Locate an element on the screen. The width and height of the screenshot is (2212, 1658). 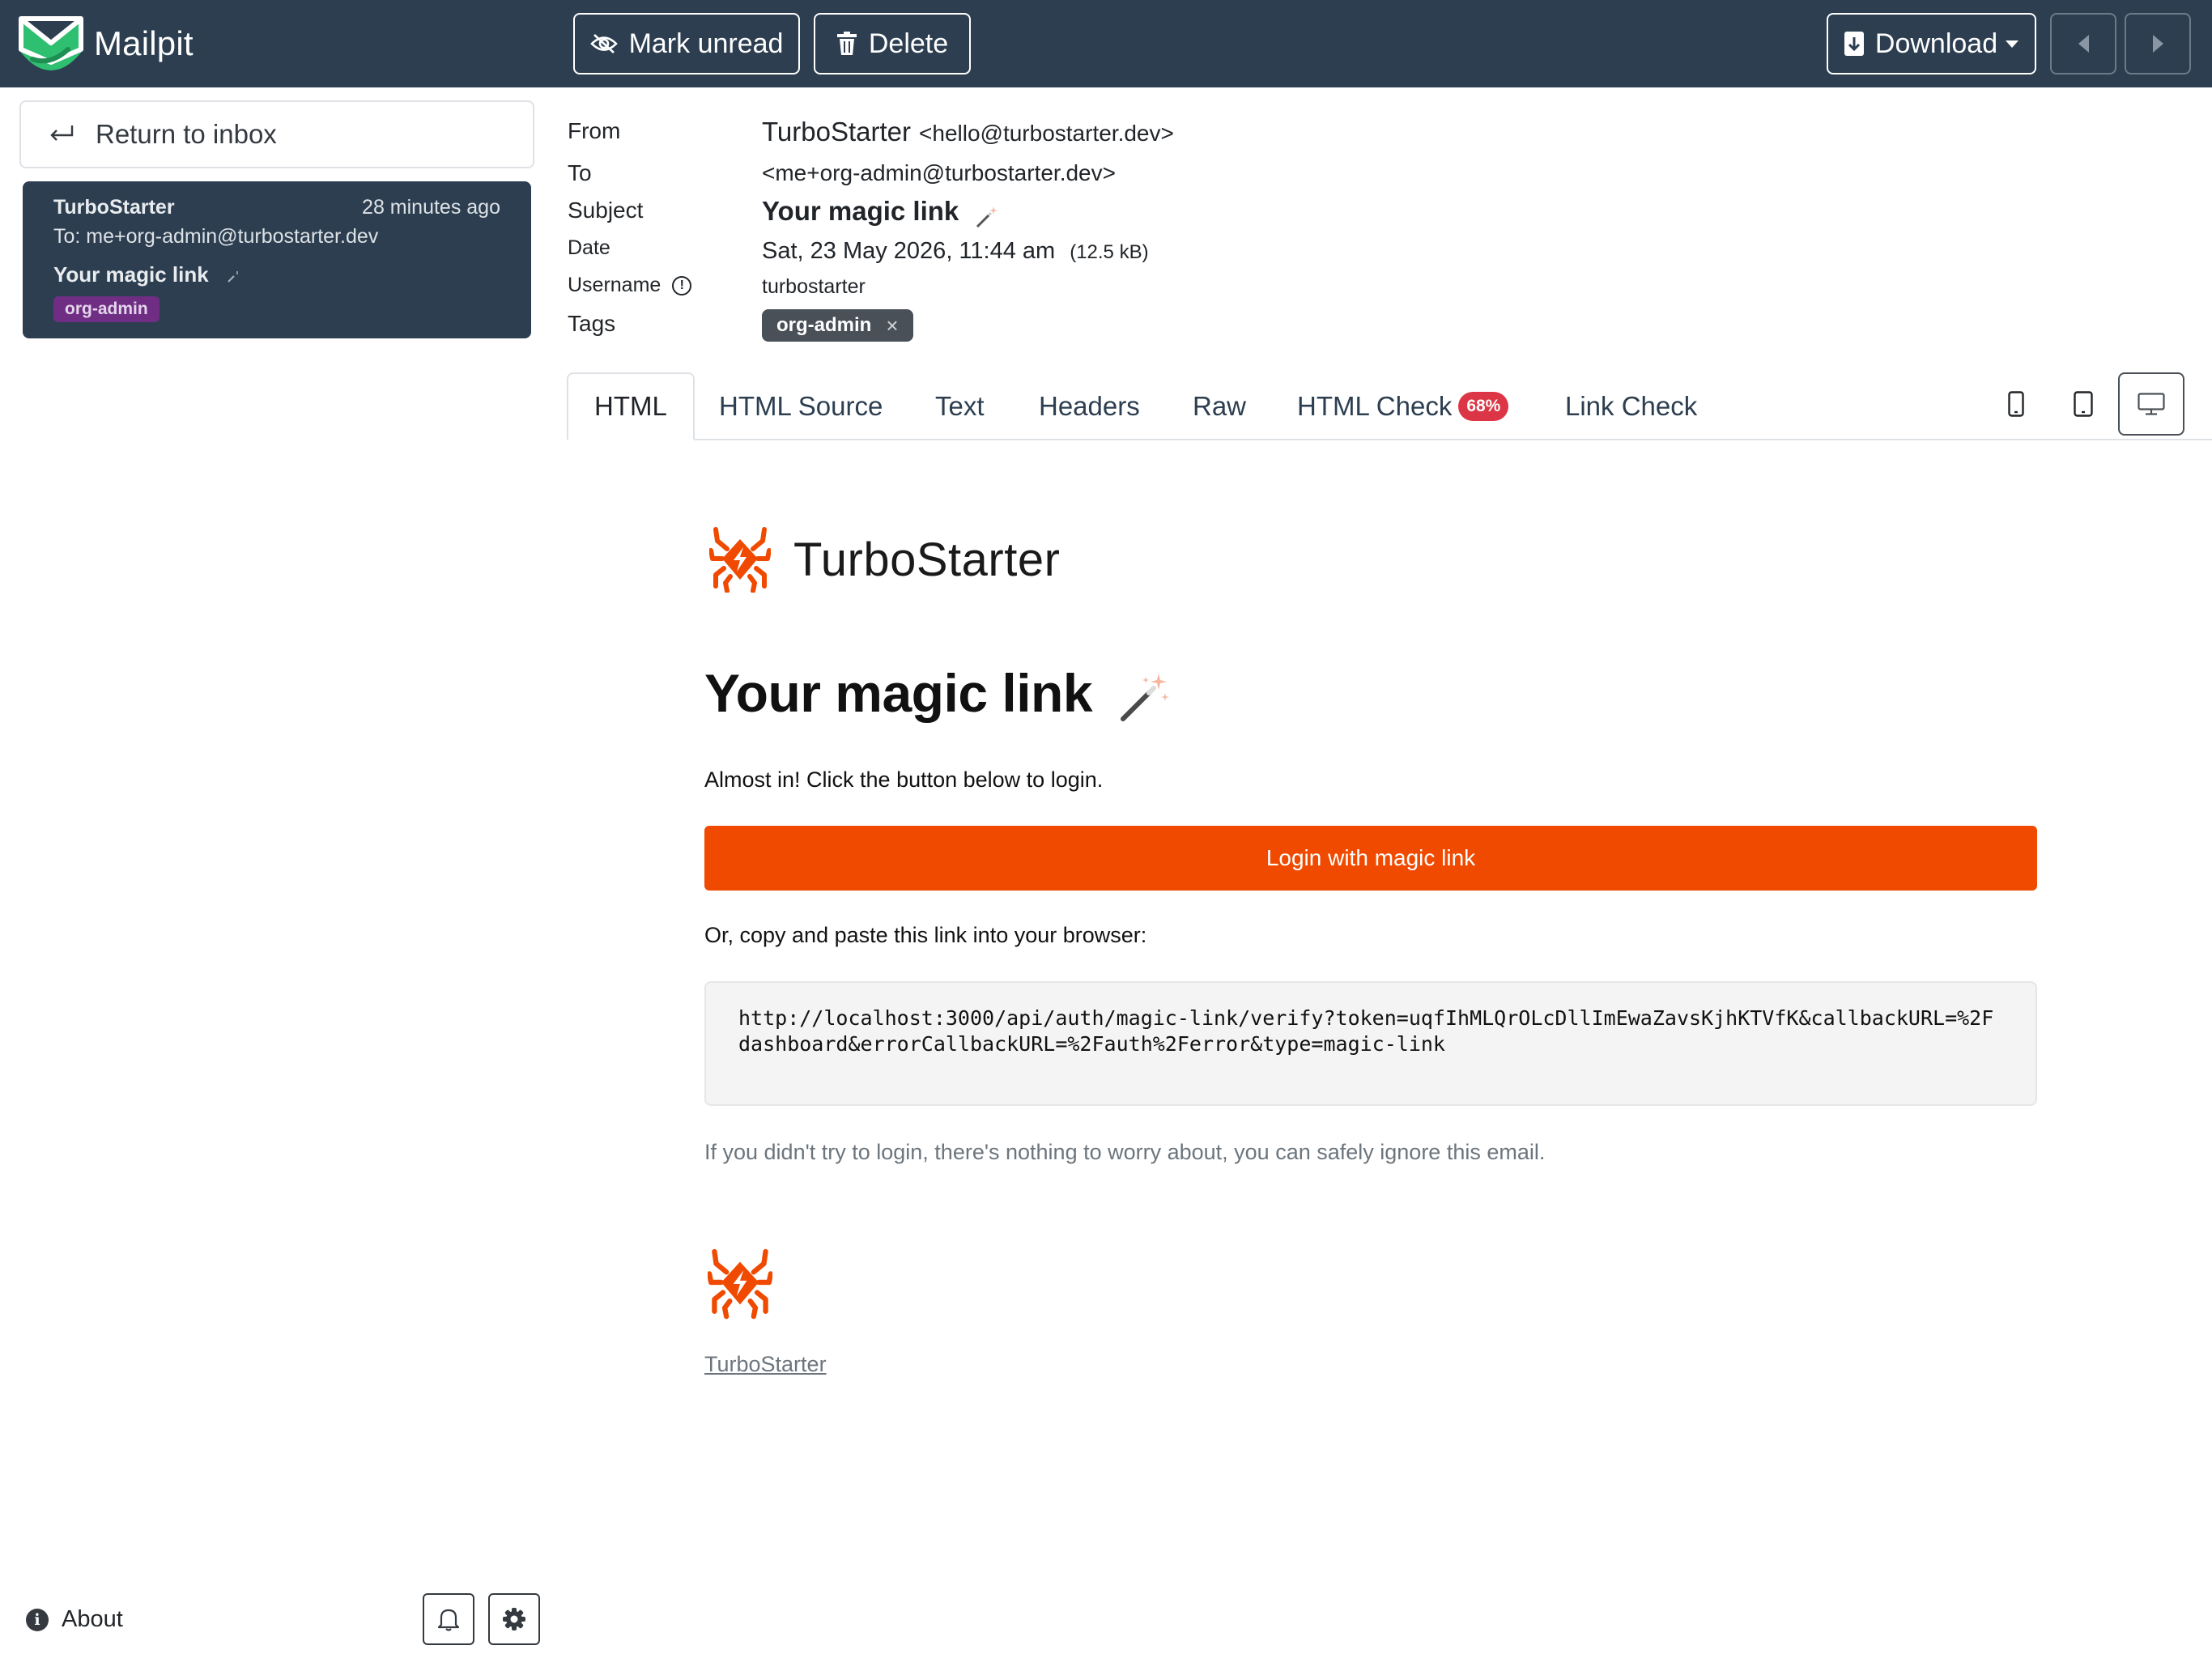
date-label: Date is located at coordinates (589, 247).